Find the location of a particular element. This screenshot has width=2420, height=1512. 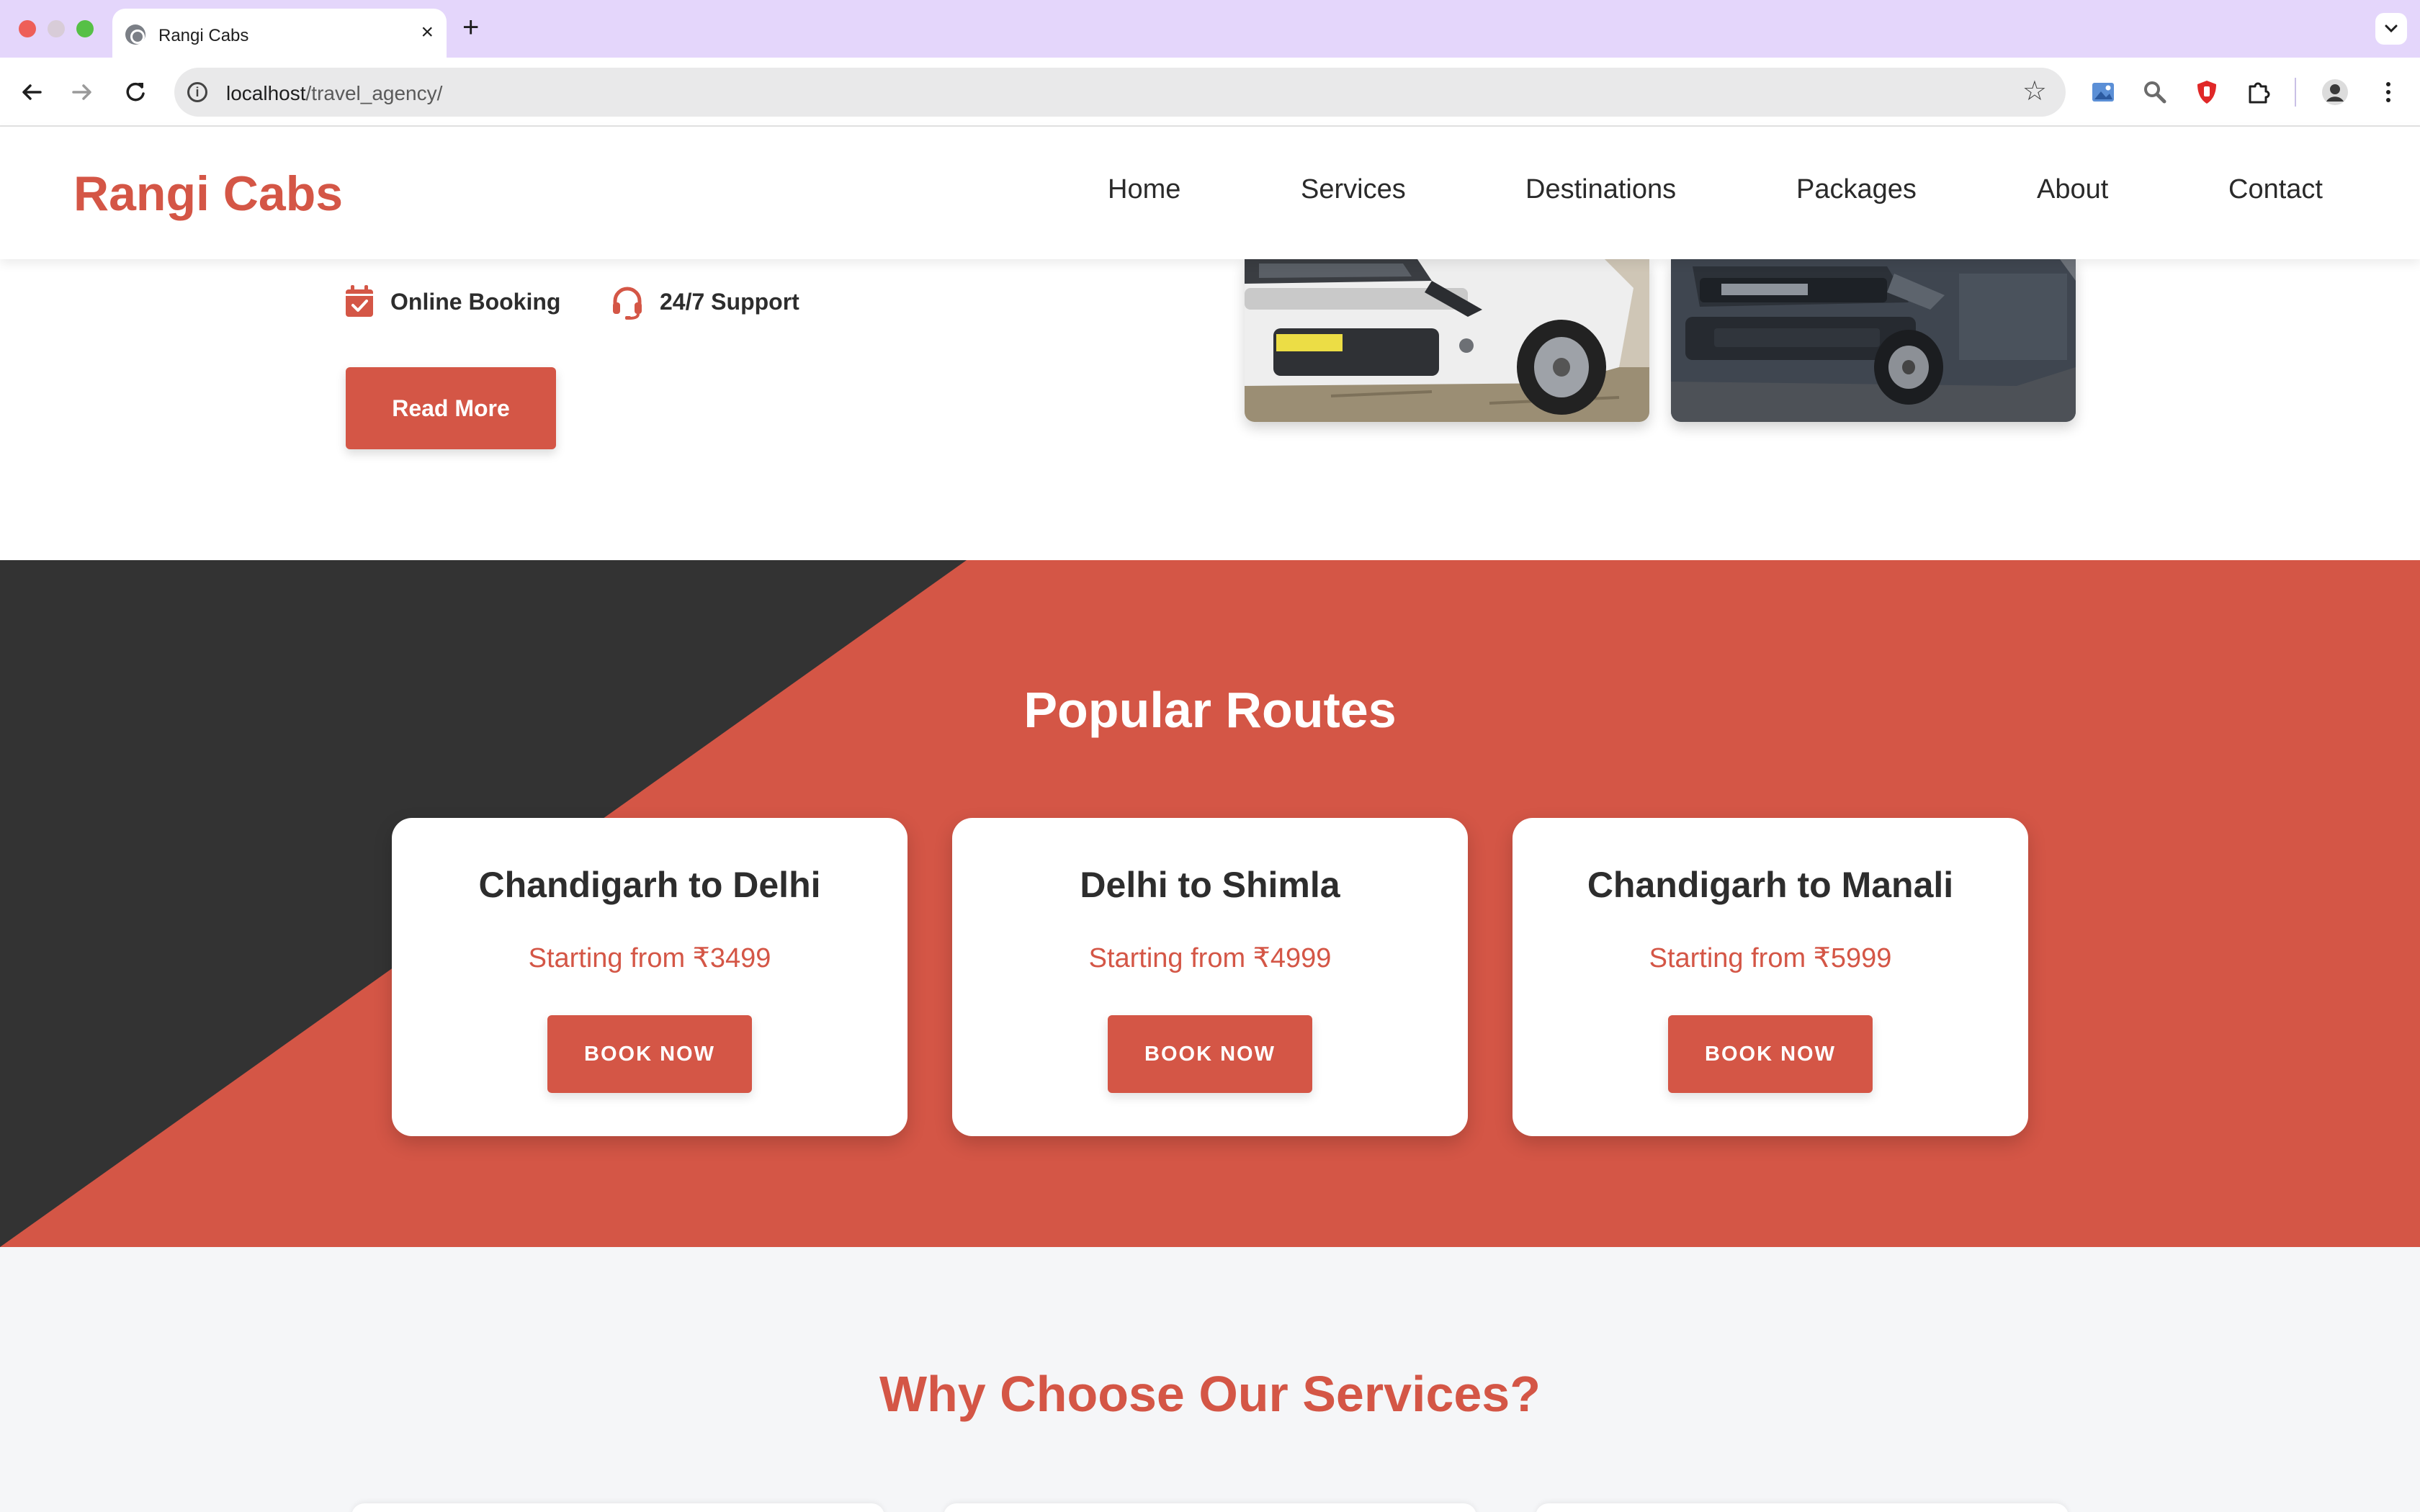

nav-contact: Contact is located at coordinates (2275, 189).